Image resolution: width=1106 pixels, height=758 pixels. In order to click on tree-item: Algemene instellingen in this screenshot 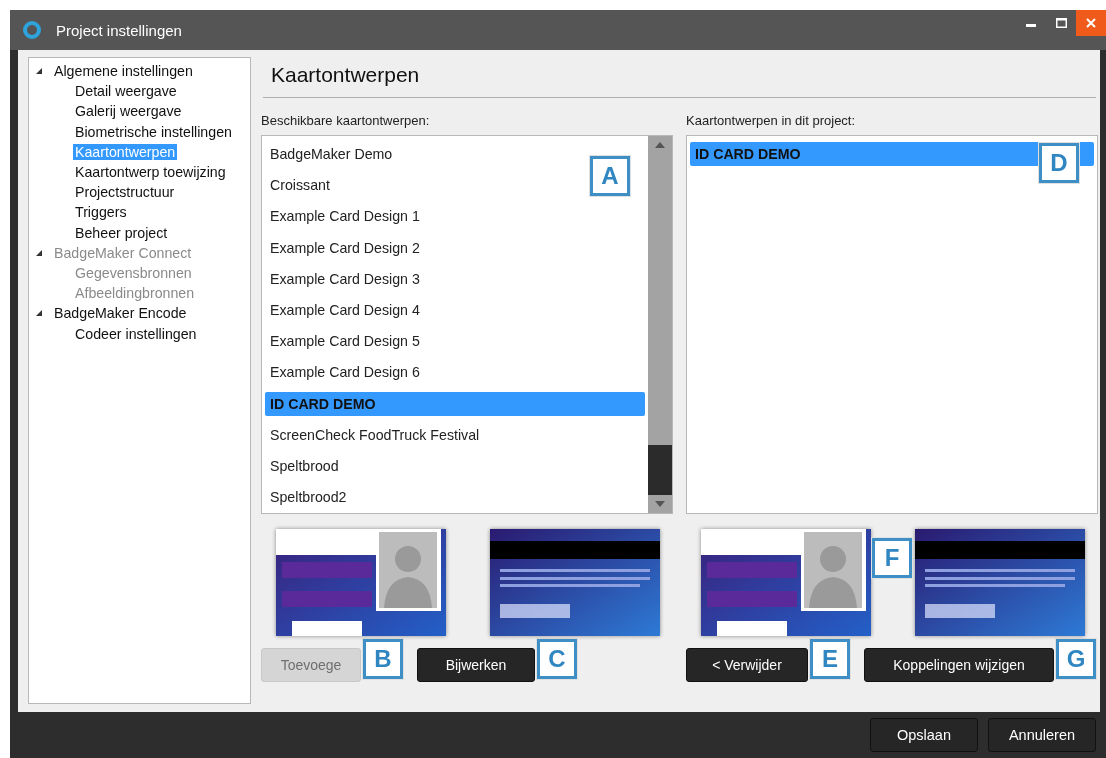, I will do `click(123, 71)`.